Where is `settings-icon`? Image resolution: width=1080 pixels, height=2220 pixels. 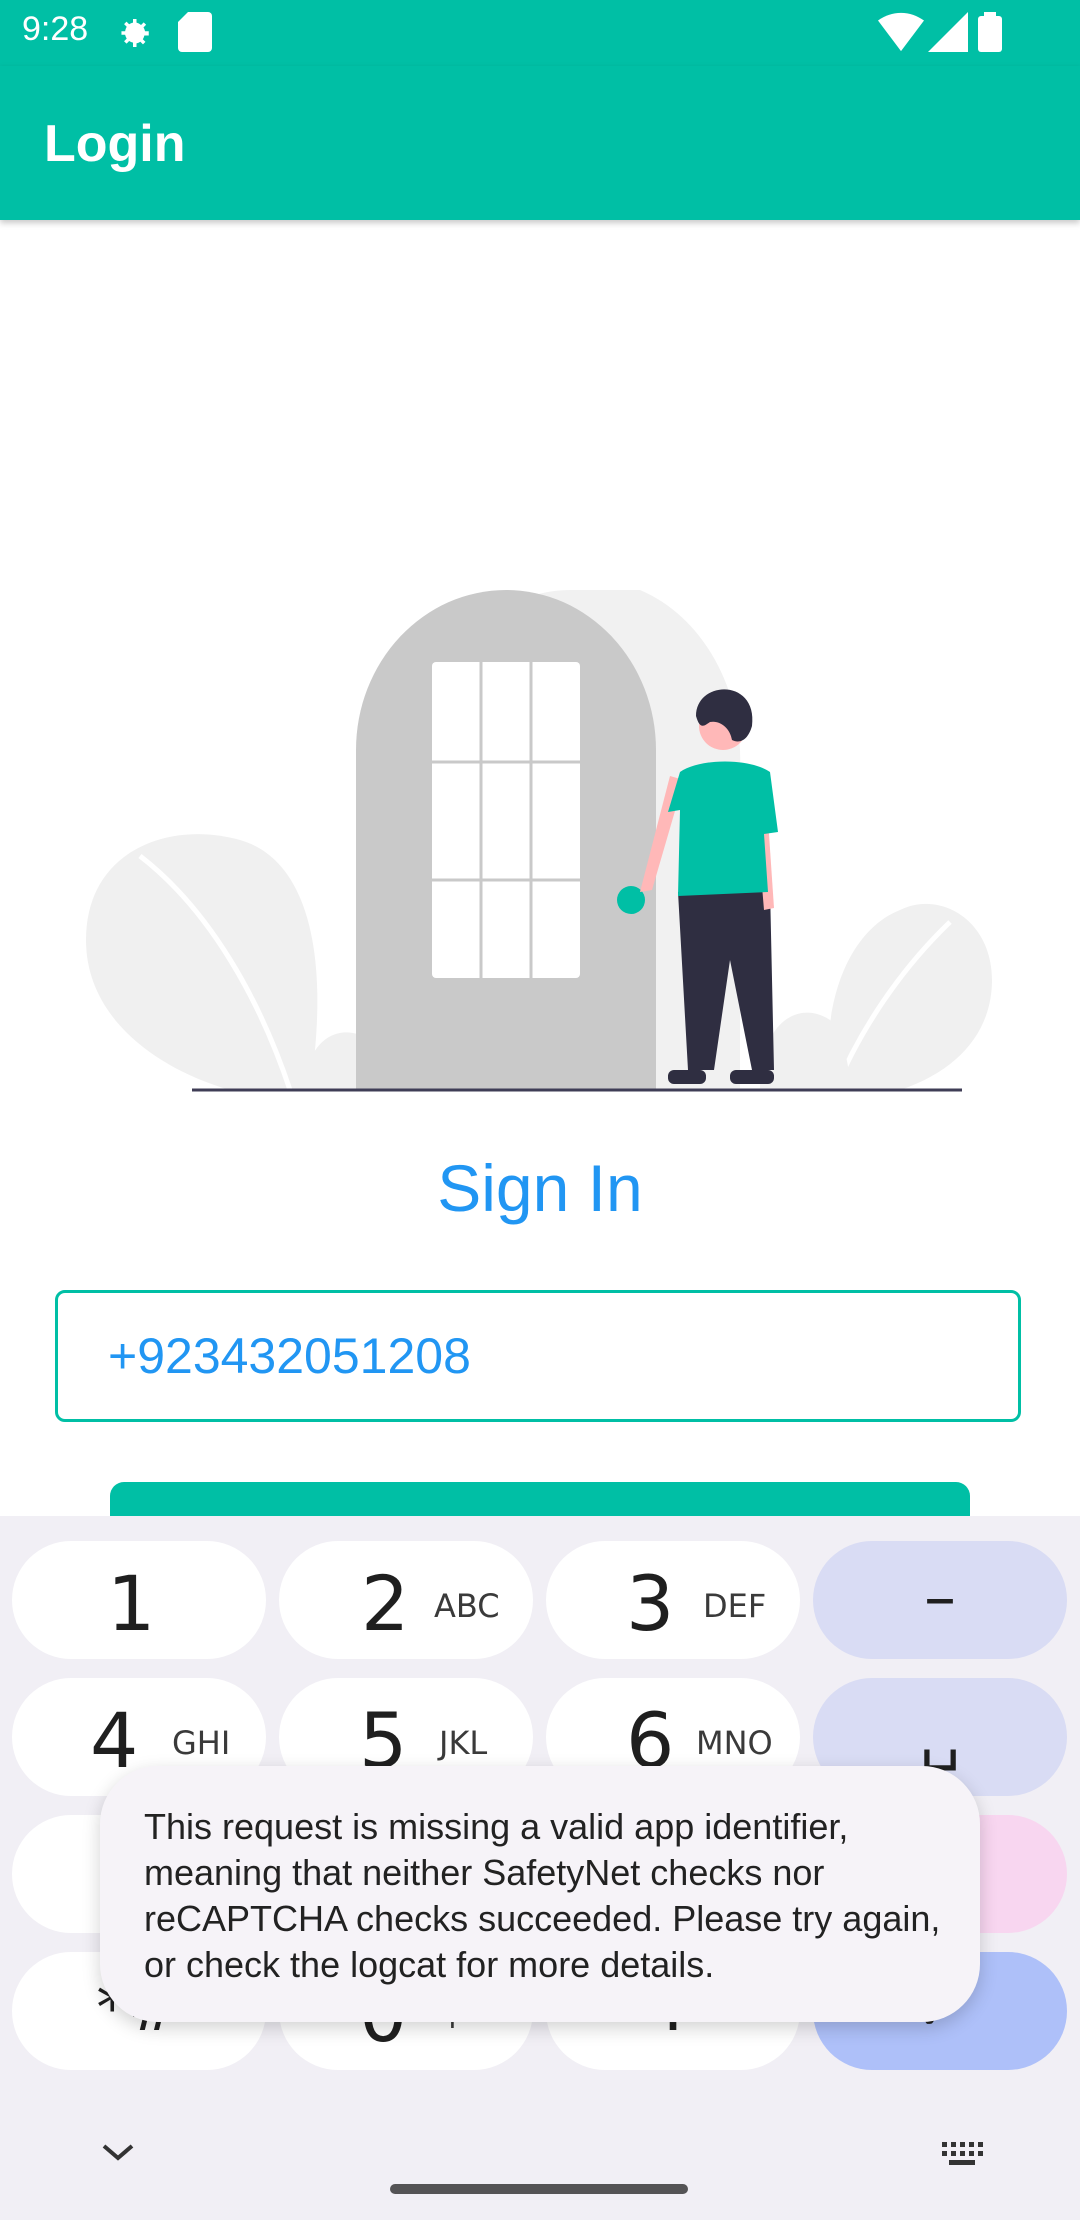 settings-icon is located at coordinates (133, 35).